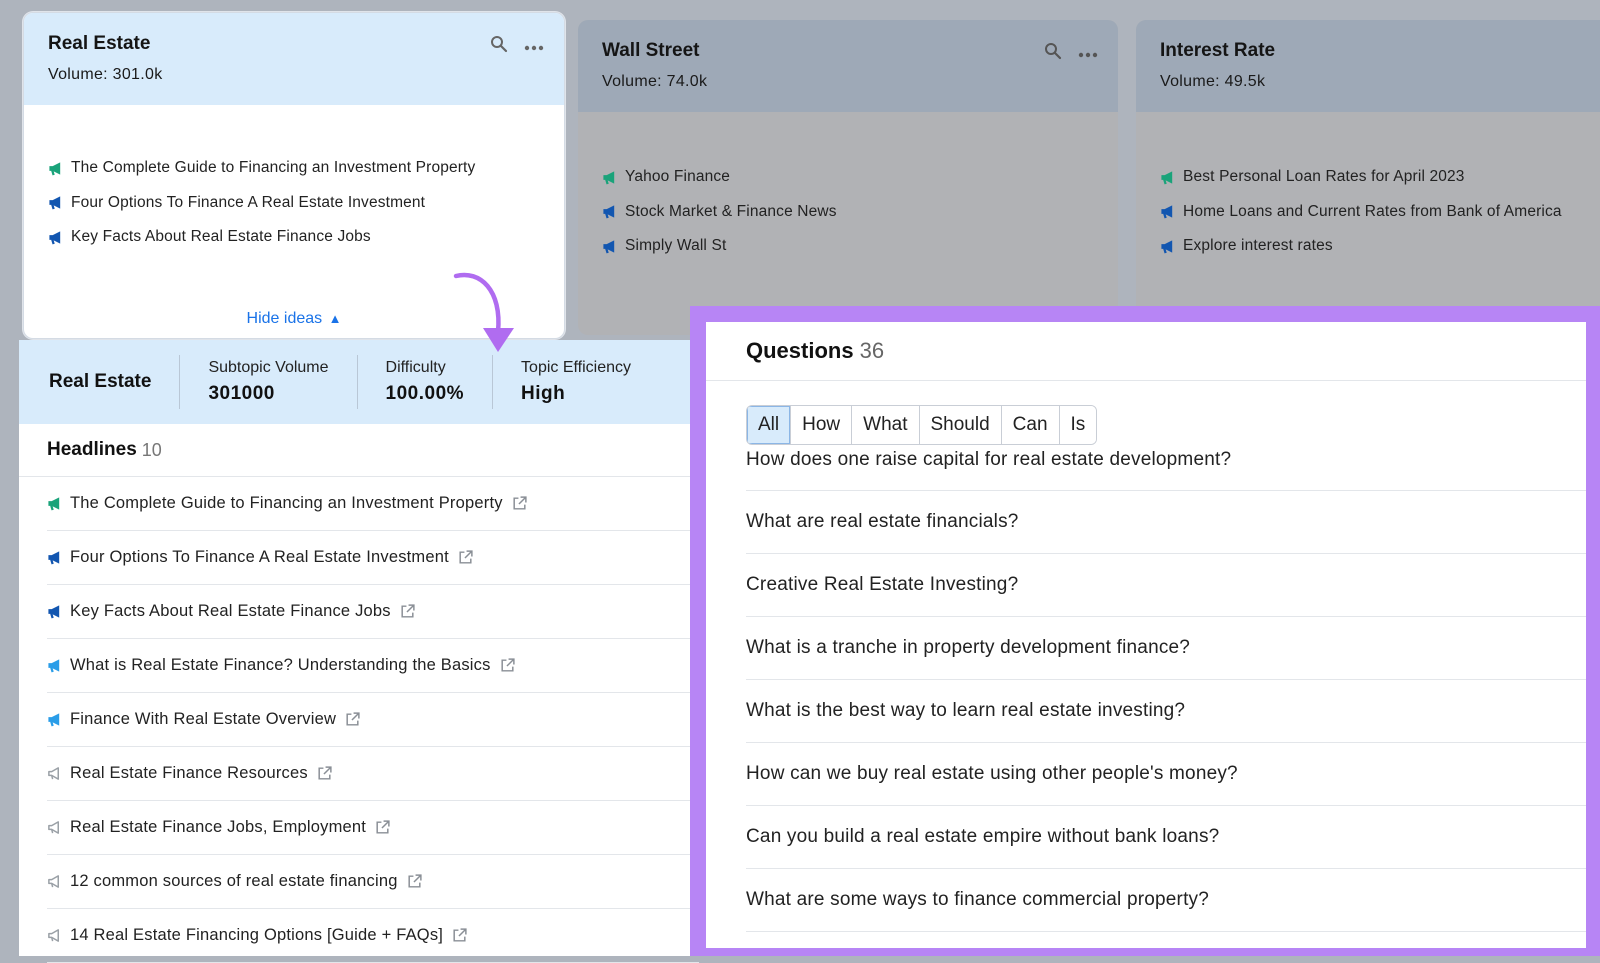 The width and height of the screenshot is (1600, 963). I want to click on headline-row: Real Estate Finance Jobs, Employment, so click(373, 828).